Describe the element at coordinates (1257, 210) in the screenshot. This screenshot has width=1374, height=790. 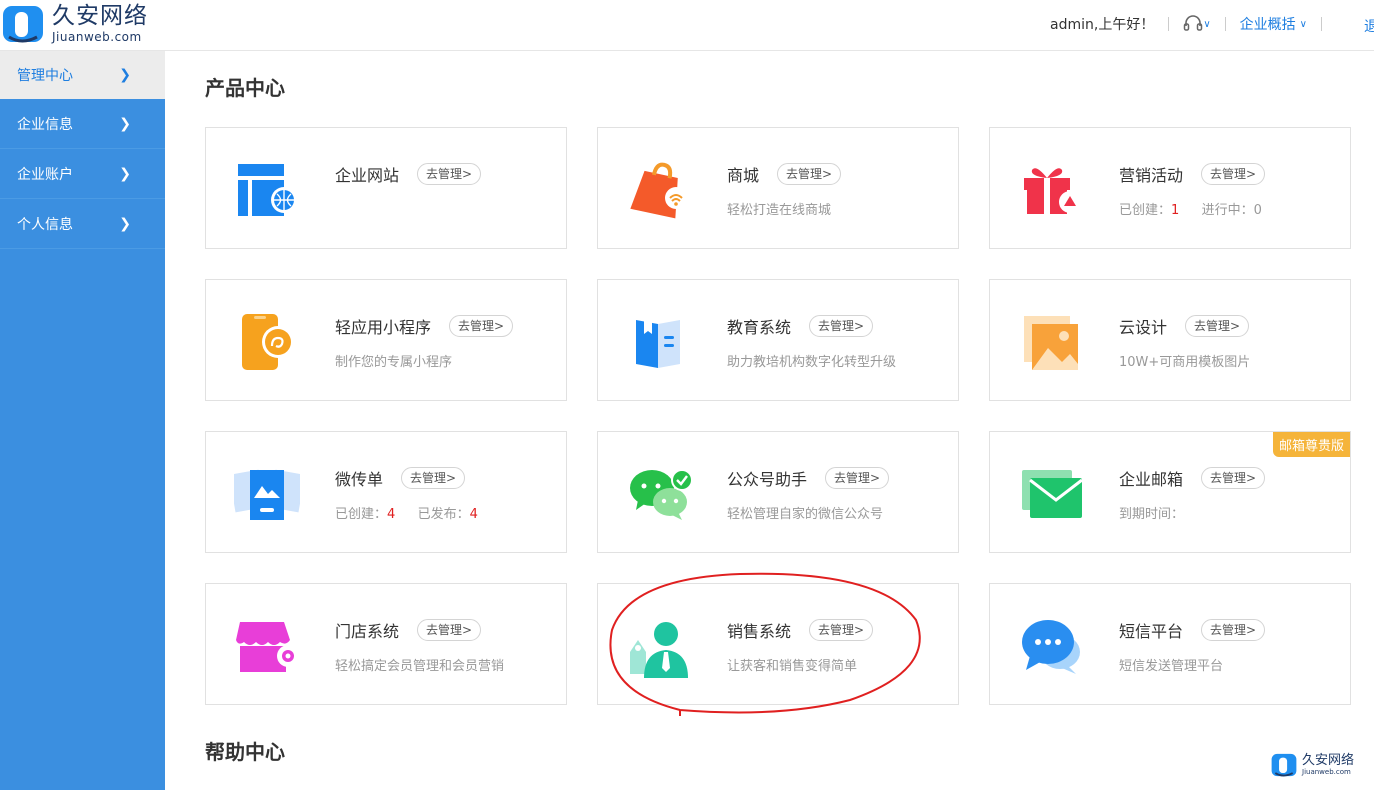
I see `running-count: 0` at that location.